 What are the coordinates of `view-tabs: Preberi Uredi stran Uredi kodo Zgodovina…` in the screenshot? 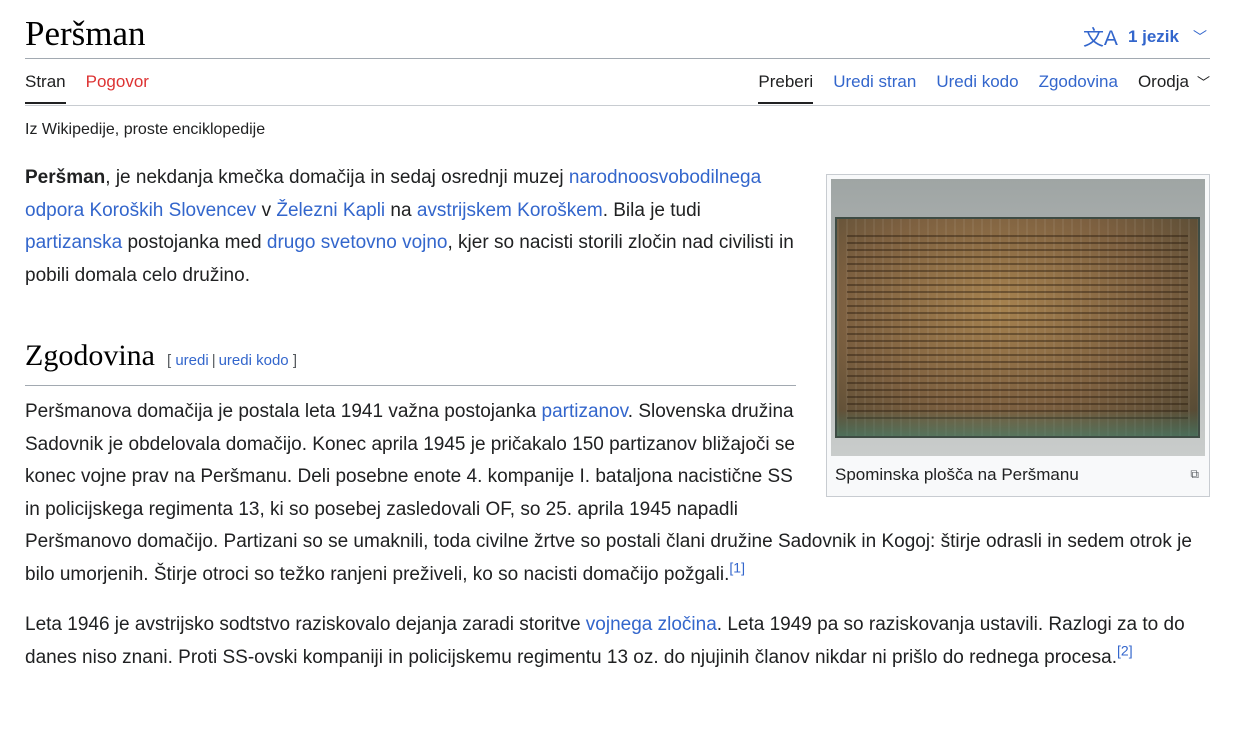 It's located at (984, 88).